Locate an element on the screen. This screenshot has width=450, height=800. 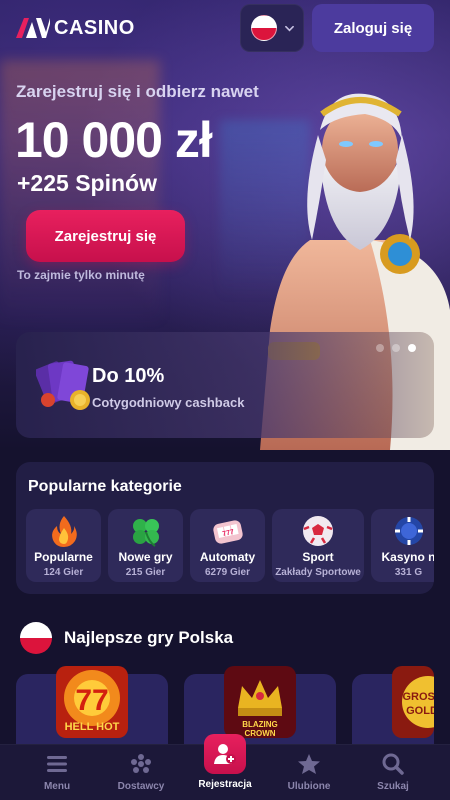
category-label: Sport is located at coordinates (318, 557).